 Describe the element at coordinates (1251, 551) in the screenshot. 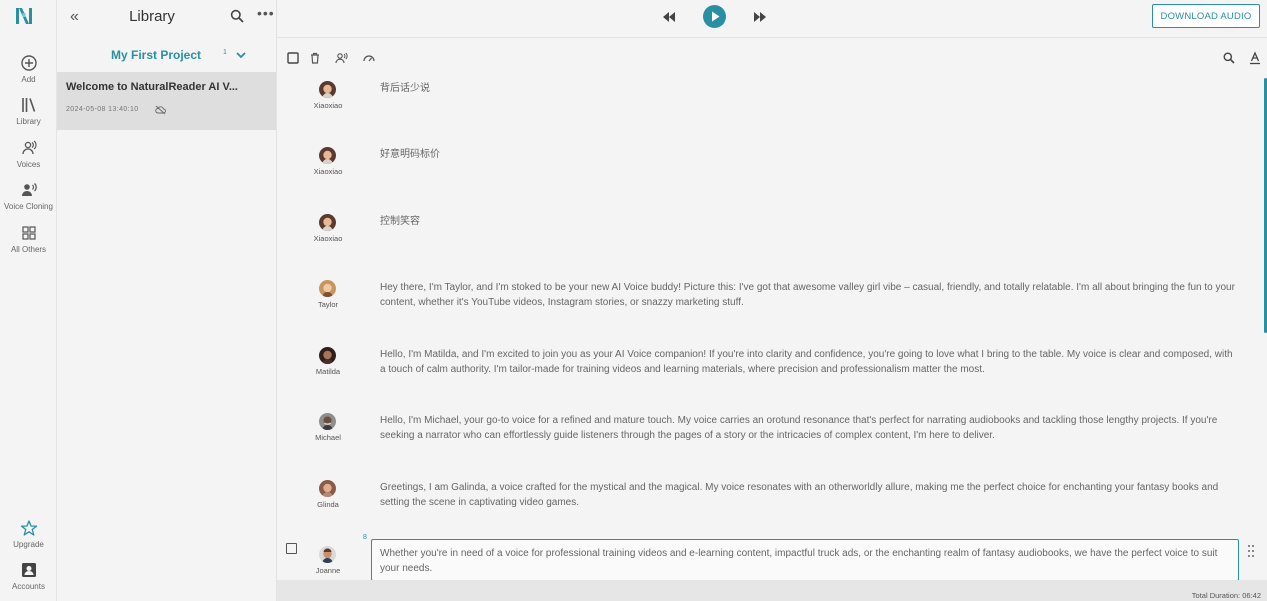

I see `drag-handle-icon` at that location.